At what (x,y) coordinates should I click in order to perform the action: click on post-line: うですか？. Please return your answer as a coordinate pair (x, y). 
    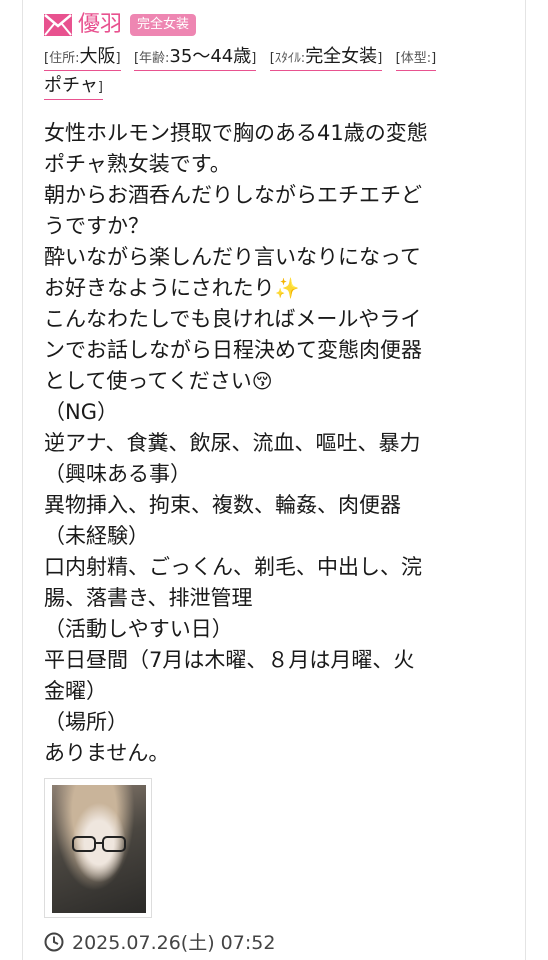
    Looking at the image, I should click on (96, 226).